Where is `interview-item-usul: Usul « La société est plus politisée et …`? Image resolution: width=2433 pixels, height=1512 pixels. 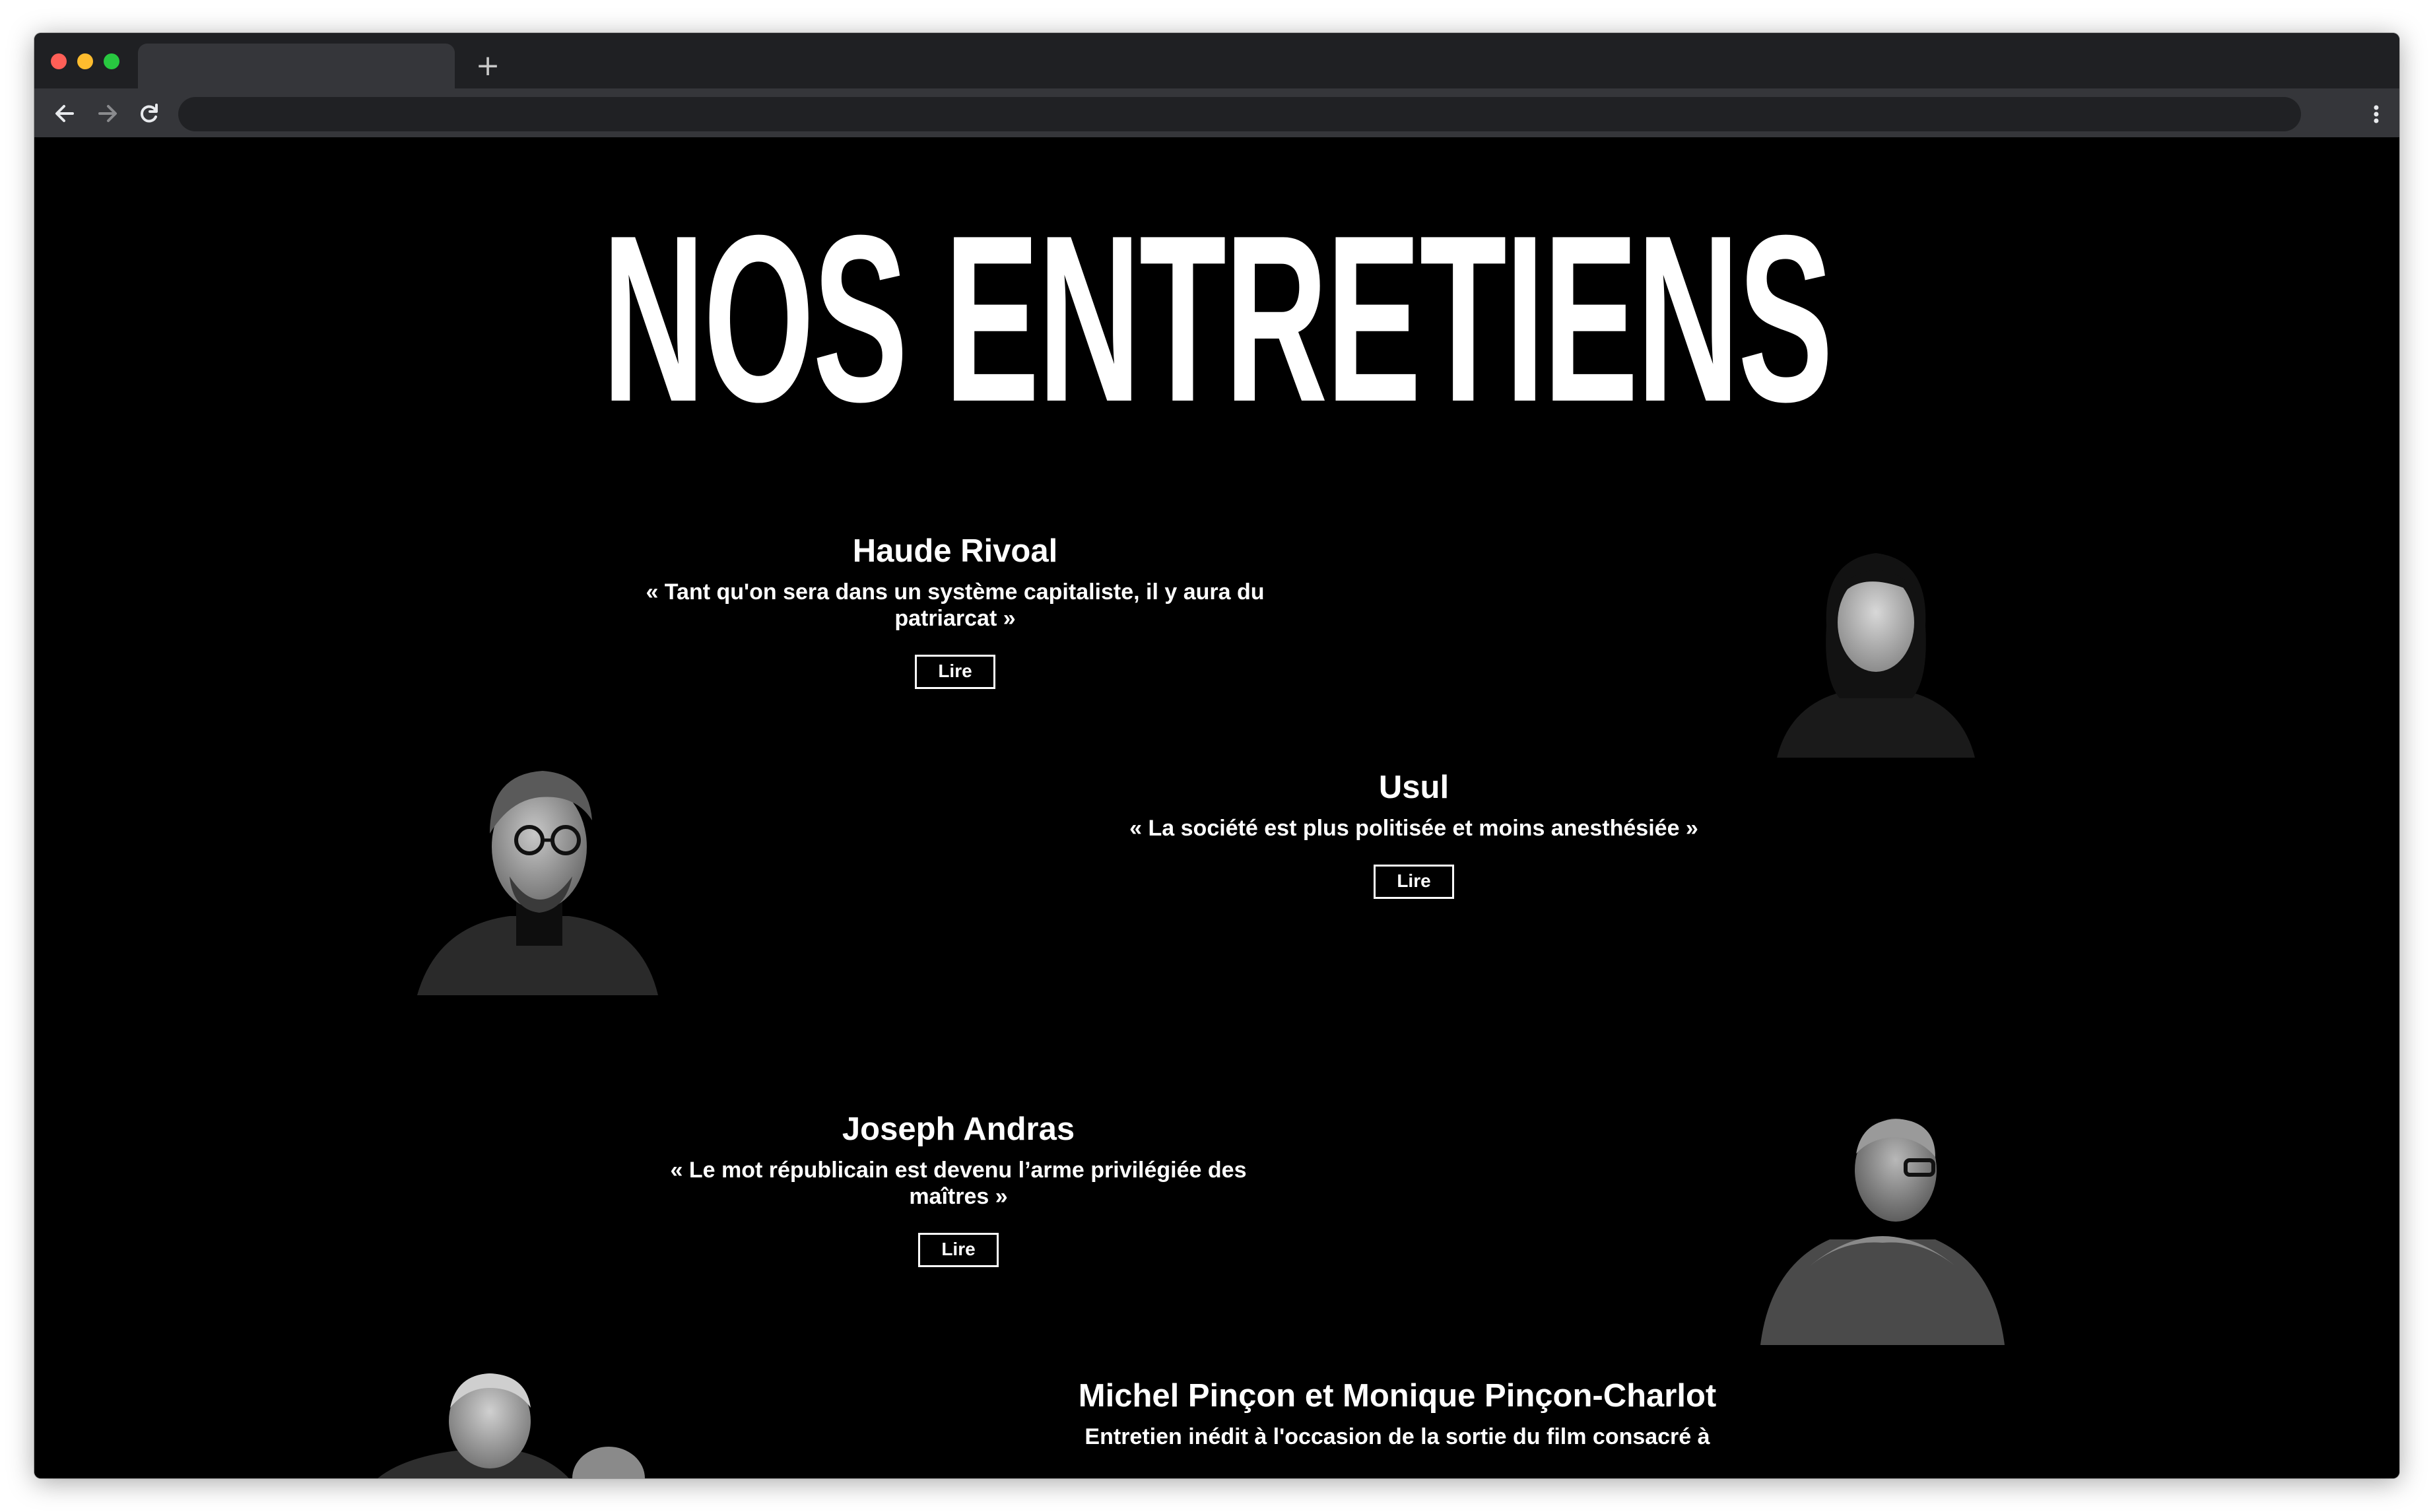 interview-item-usul: Usul « La société est plus politisée et … is located at coordinates (1413, 834).